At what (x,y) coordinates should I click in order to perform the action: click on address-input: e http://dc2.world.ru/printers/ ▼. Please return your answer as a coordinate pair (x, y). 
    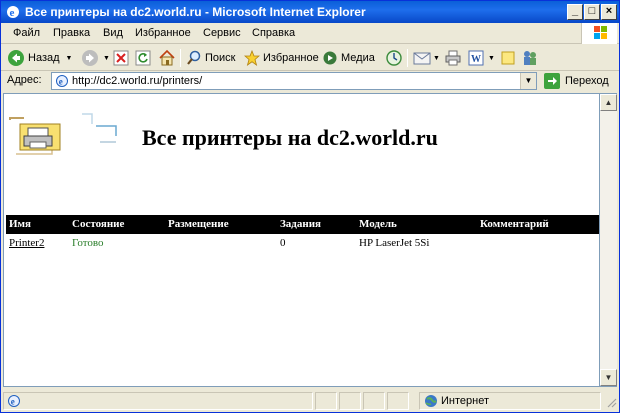
    Looking at the image, I should click on (294, 81).